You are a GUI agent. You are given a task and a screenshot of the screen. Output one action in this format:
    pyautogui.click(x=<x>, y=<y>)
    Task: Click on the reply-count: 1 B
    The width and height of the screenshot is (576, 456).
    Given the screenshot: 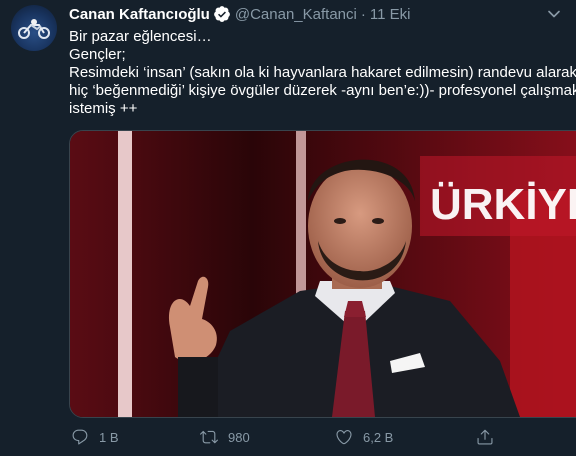 What is the action you would take?
    pyautogui.click(x=109, y=437)
    